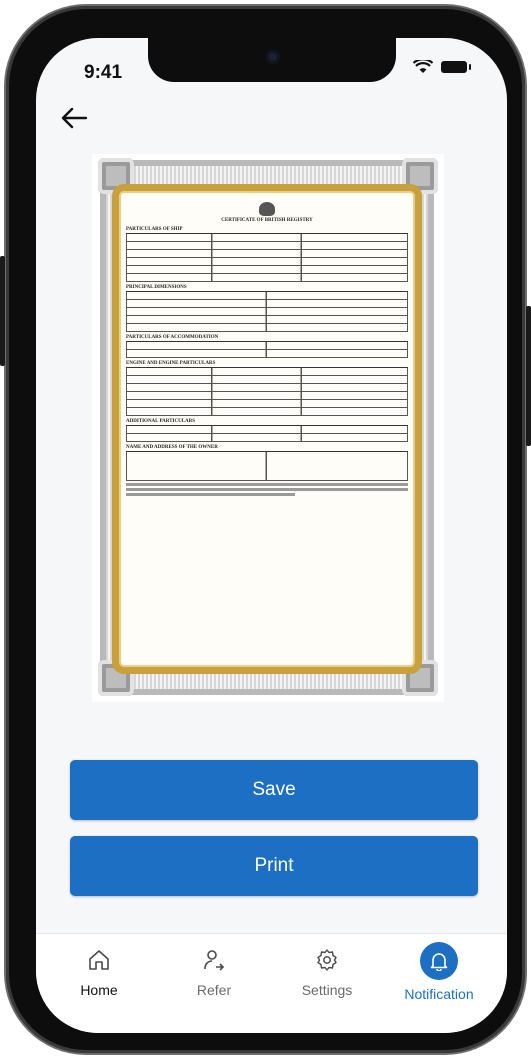  I want to click on tab-home: Home, so click(99, 974).